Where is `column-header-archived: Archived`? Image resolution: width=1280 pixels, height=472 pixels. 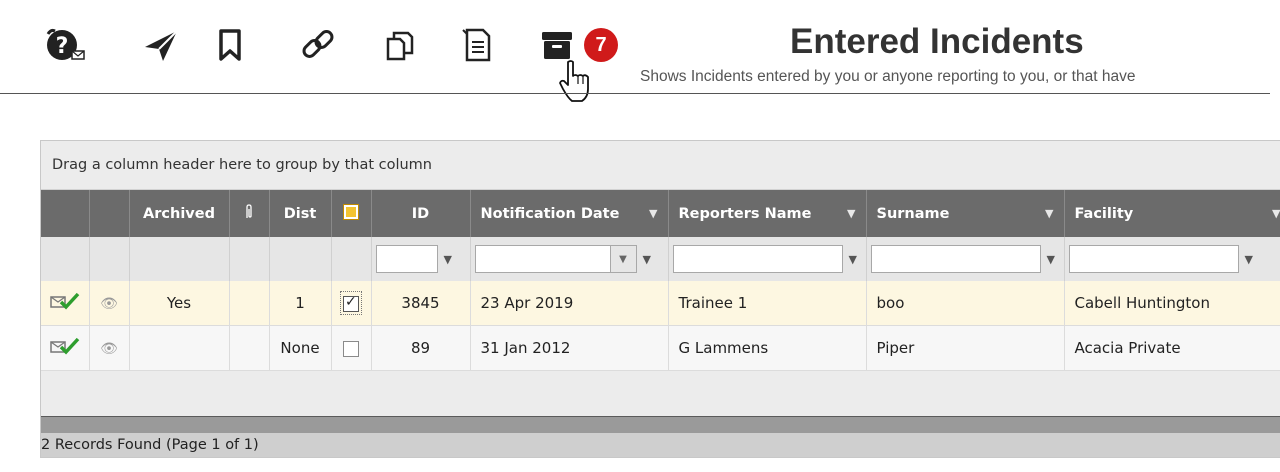 column-header-archived: Archived is located at coordinates (179, 213).